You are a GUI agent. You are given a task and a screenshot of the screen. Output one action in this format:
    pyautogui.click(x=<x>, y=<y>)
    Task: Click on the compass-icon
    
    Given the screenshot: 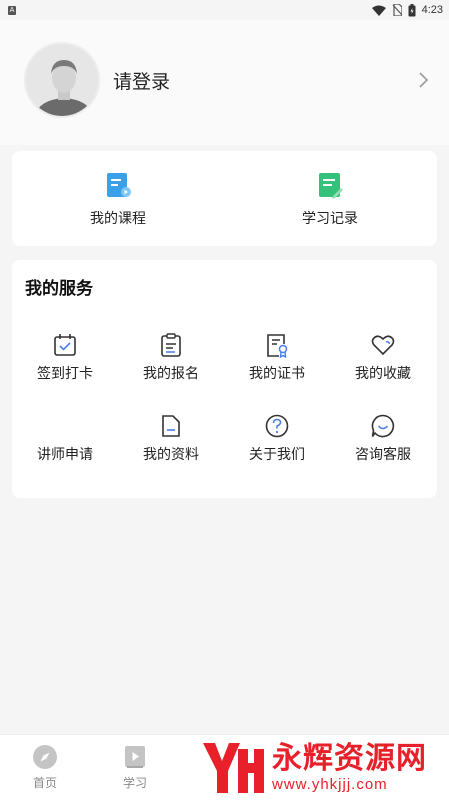 What is the action you would take?
    pyautogui.click(x=45, y=757)
    